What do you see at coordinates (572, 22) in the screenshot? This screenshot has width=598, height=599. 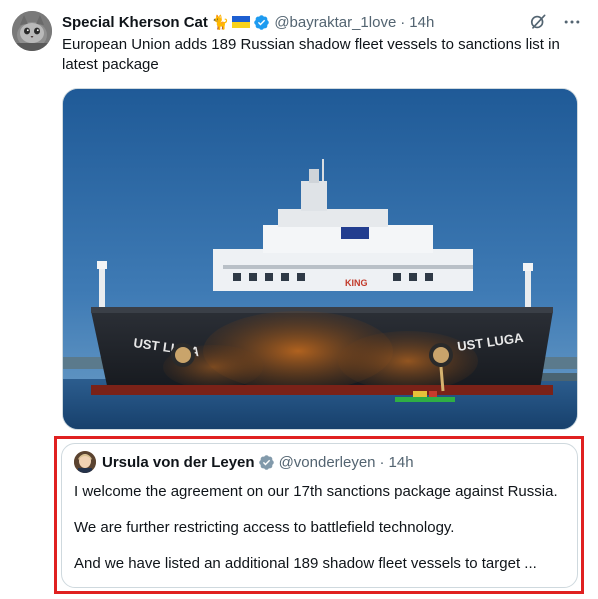 I see `more-icon` at bounding box center [572, 22].